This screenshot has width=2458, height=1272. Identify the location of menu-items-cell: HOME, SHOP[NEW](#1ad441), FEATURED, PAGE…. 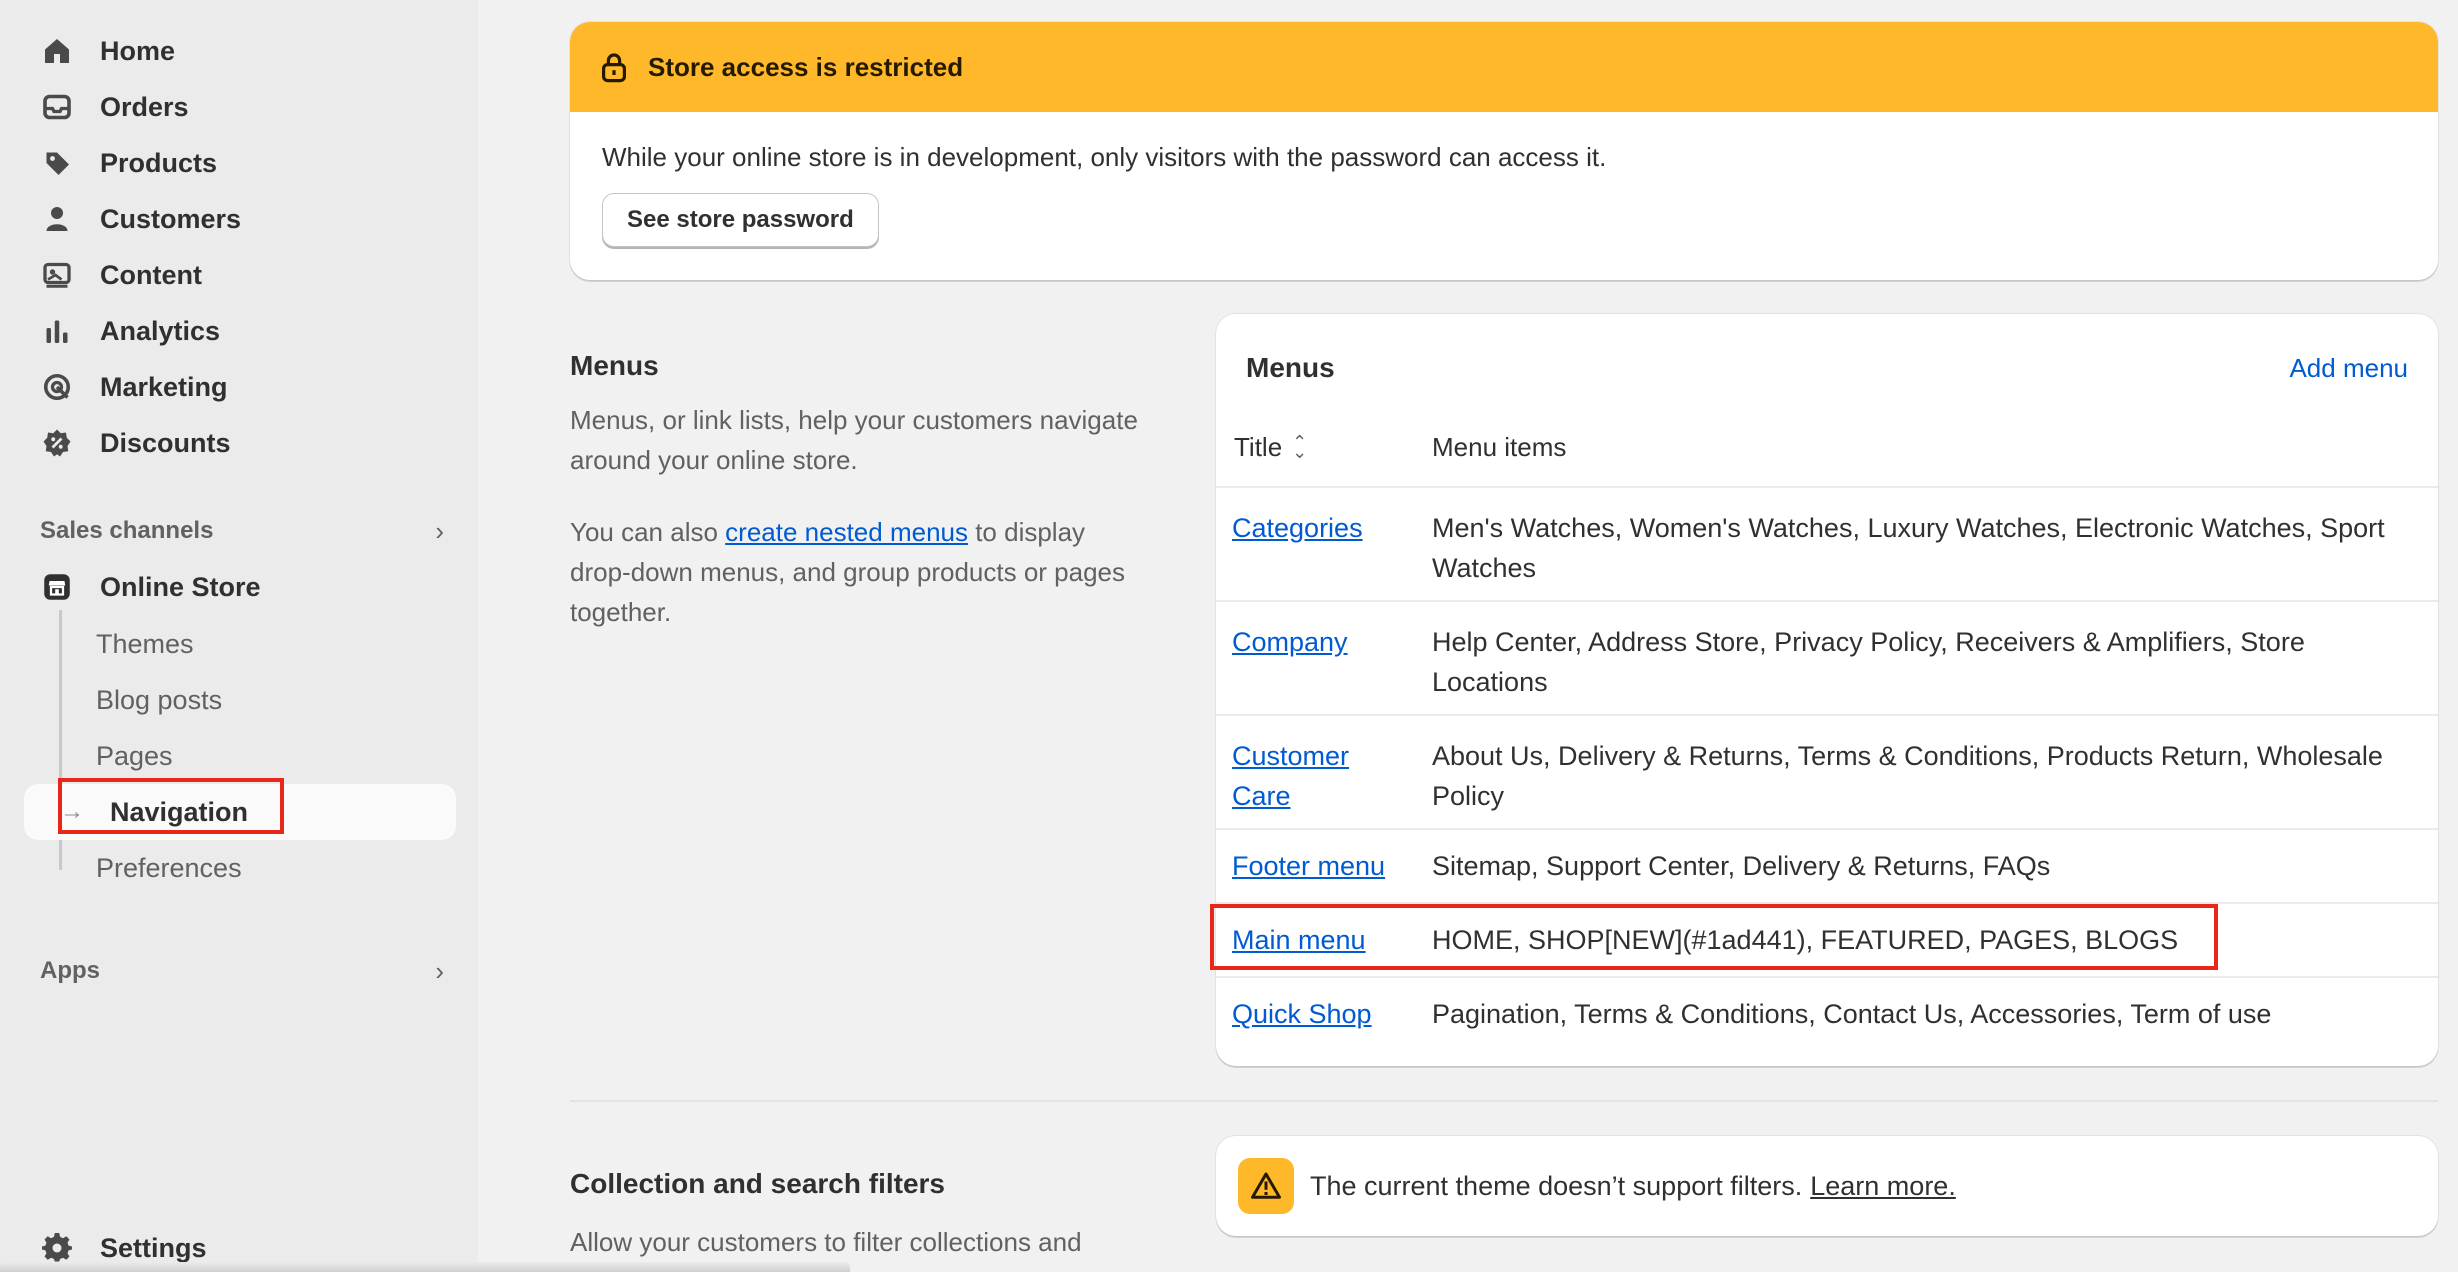
(1805, 940).